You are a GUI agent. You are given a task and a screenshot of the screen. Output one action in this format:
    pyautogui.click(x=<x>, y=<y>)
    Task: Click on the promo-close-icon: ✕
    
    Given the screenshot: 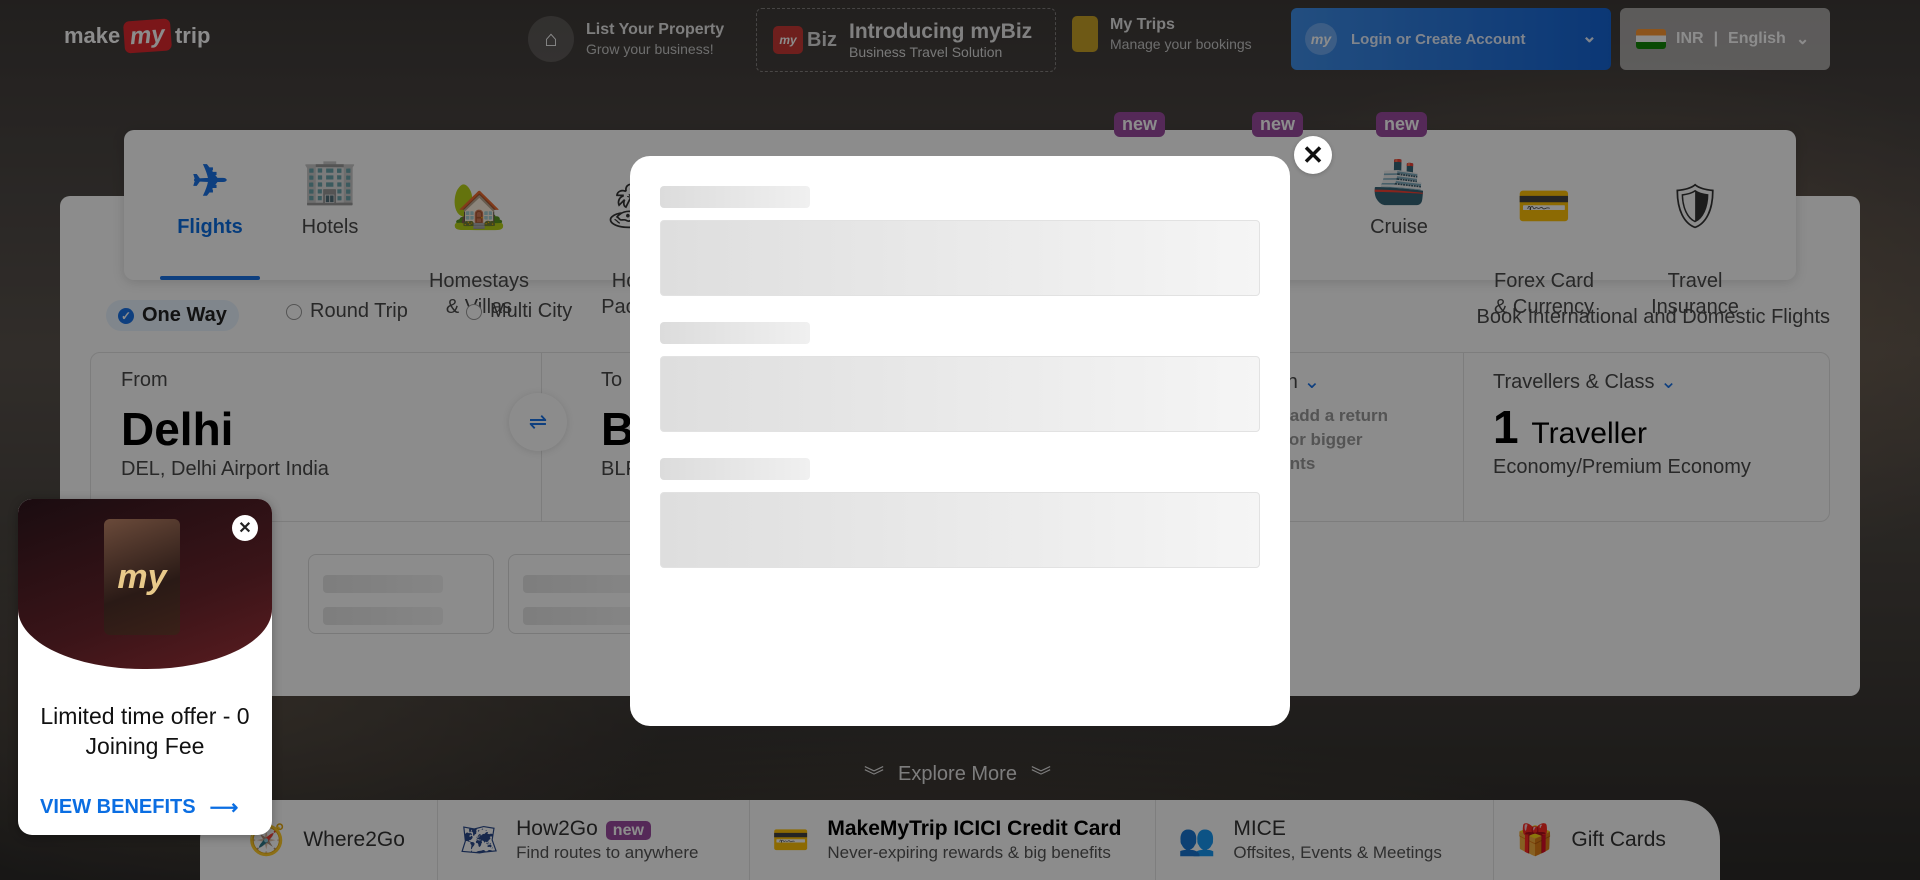 What is the action you would take?
    pyautogui.click(x=245, y=528)
    